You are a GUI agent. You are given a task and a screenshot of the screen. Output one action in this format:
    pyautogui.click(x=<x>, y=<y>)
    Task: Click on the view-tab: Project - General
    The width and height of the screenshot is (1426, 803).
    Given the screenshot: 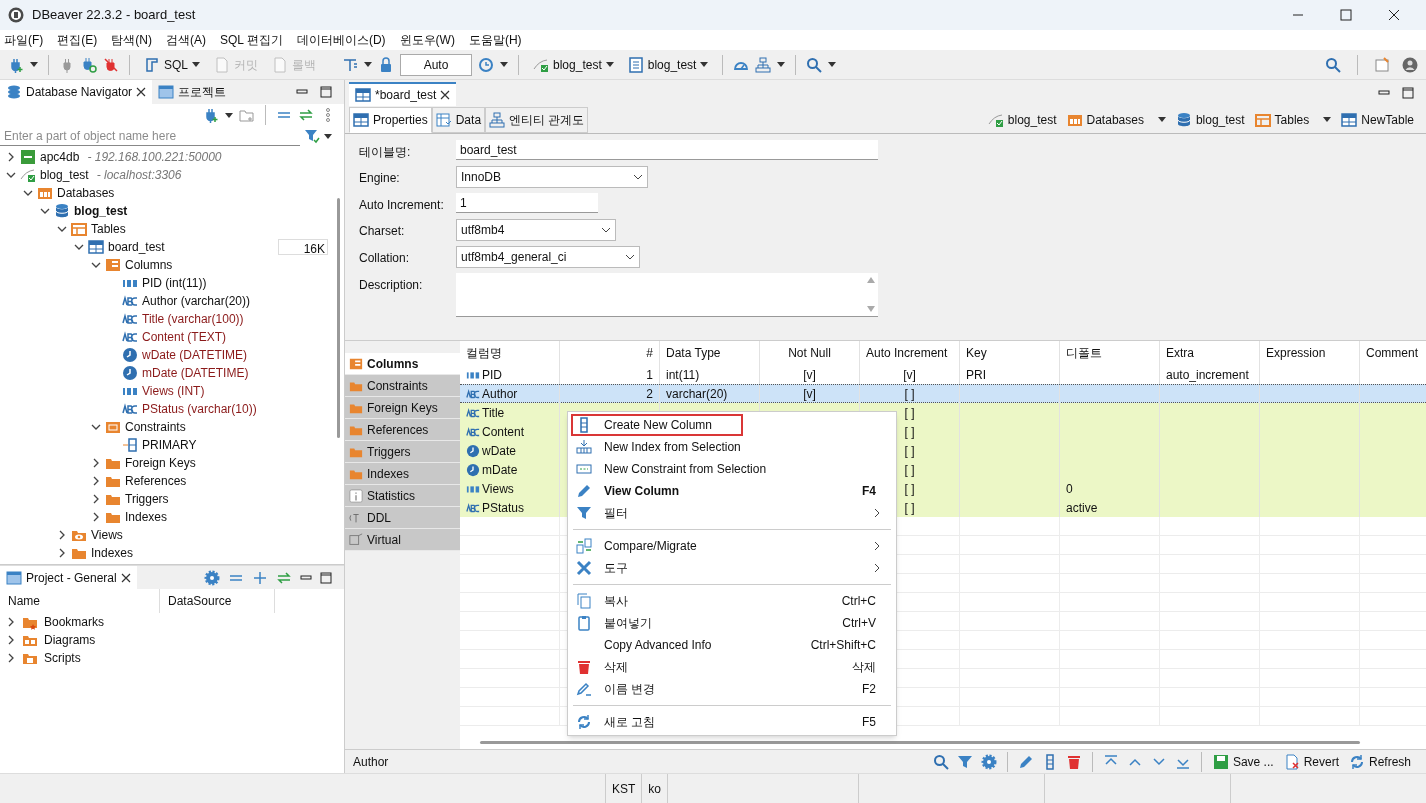 What is the action you would take?
    pyautogui.click(x=68, y=577)
    